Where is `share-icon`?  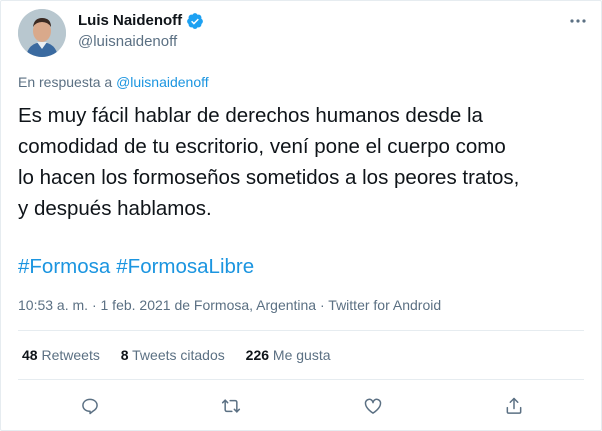 share-icon is located at coordinates (514, 406).